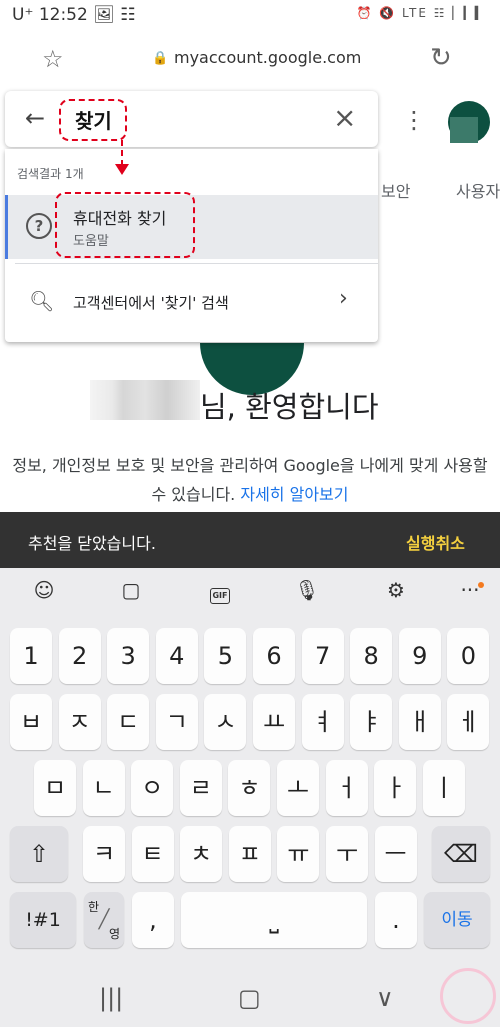 The width and height of the screenshot is (500, 1027). I want to click on key-row1-0: ㅂ, so click(31, 722).